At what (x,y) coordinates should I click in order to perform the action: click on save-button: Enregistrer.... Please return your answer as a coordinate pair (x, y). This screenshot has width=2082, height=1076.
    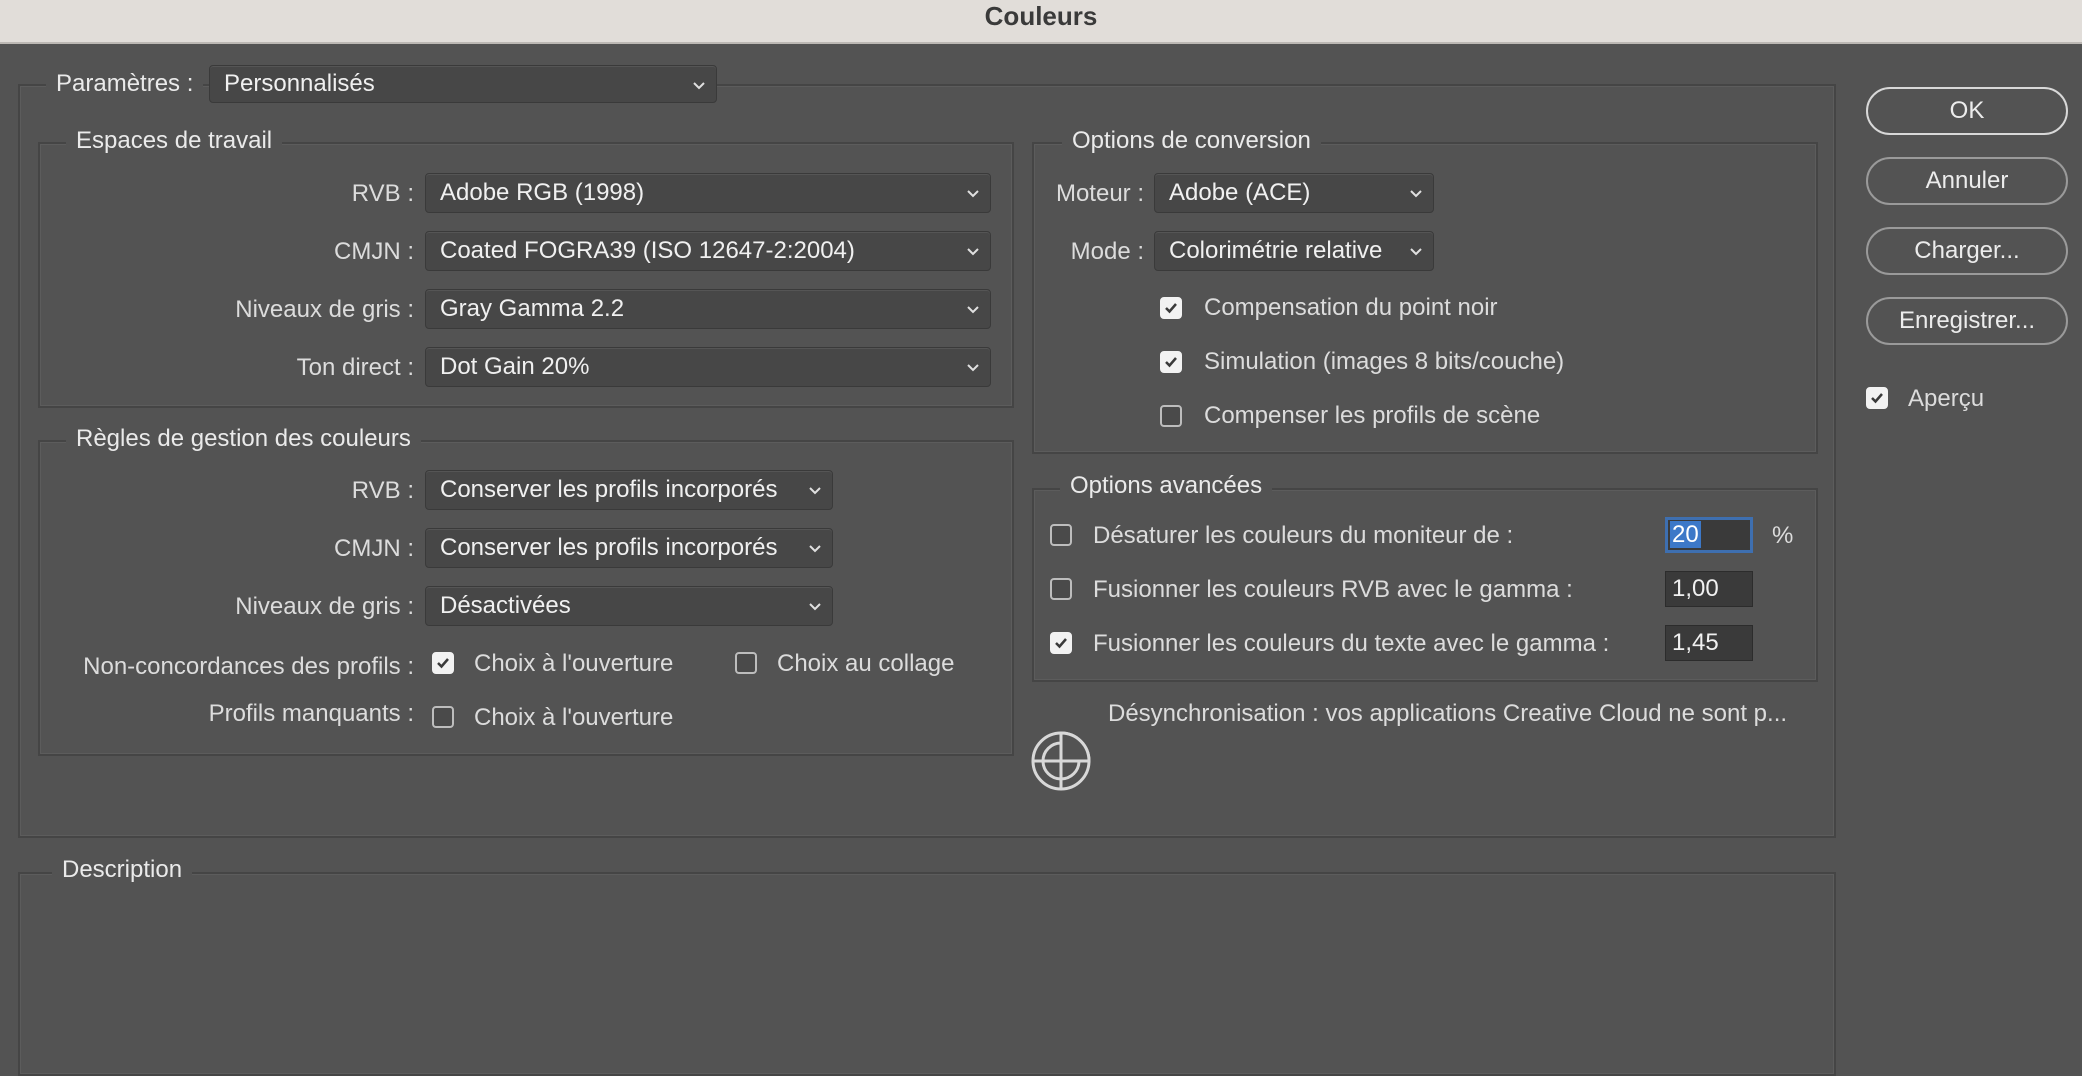
    Looking at the image, I should click on (1967, 321).